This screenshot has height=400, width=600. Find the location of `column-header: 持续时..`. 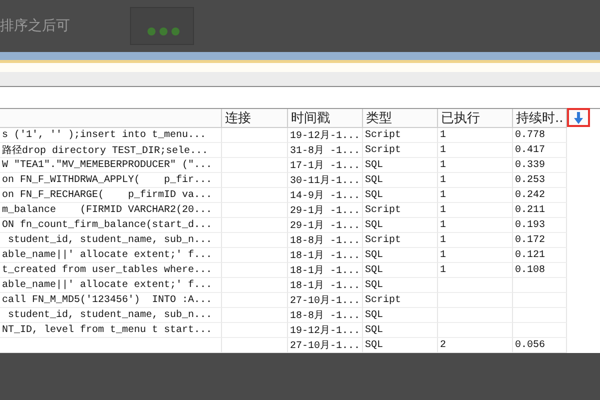

column-header: 持续时.. is located at coordinates (540, 118).